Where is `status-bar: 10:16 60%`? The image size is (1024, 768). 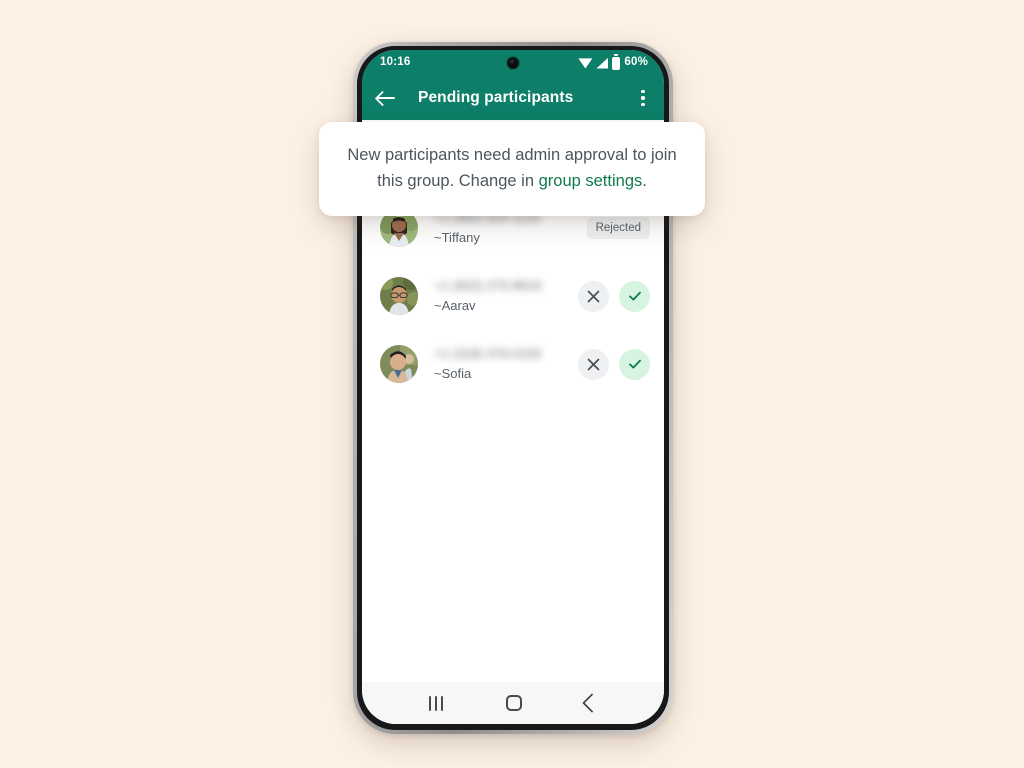
status-bar: 10:16 60% is located at coordinates (513, 63).